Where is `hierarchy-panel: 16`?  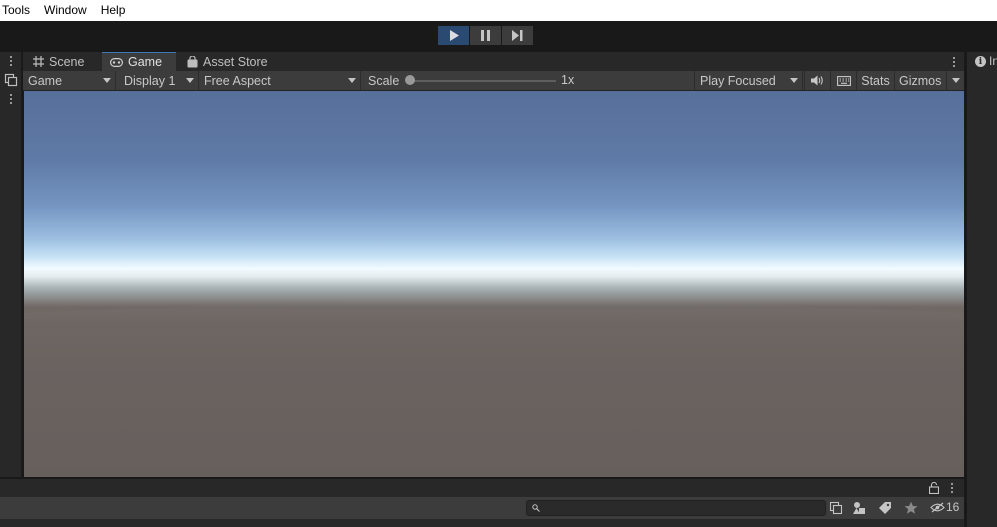 hierarchy-panel: 16 is located at coordinates (482, 503).